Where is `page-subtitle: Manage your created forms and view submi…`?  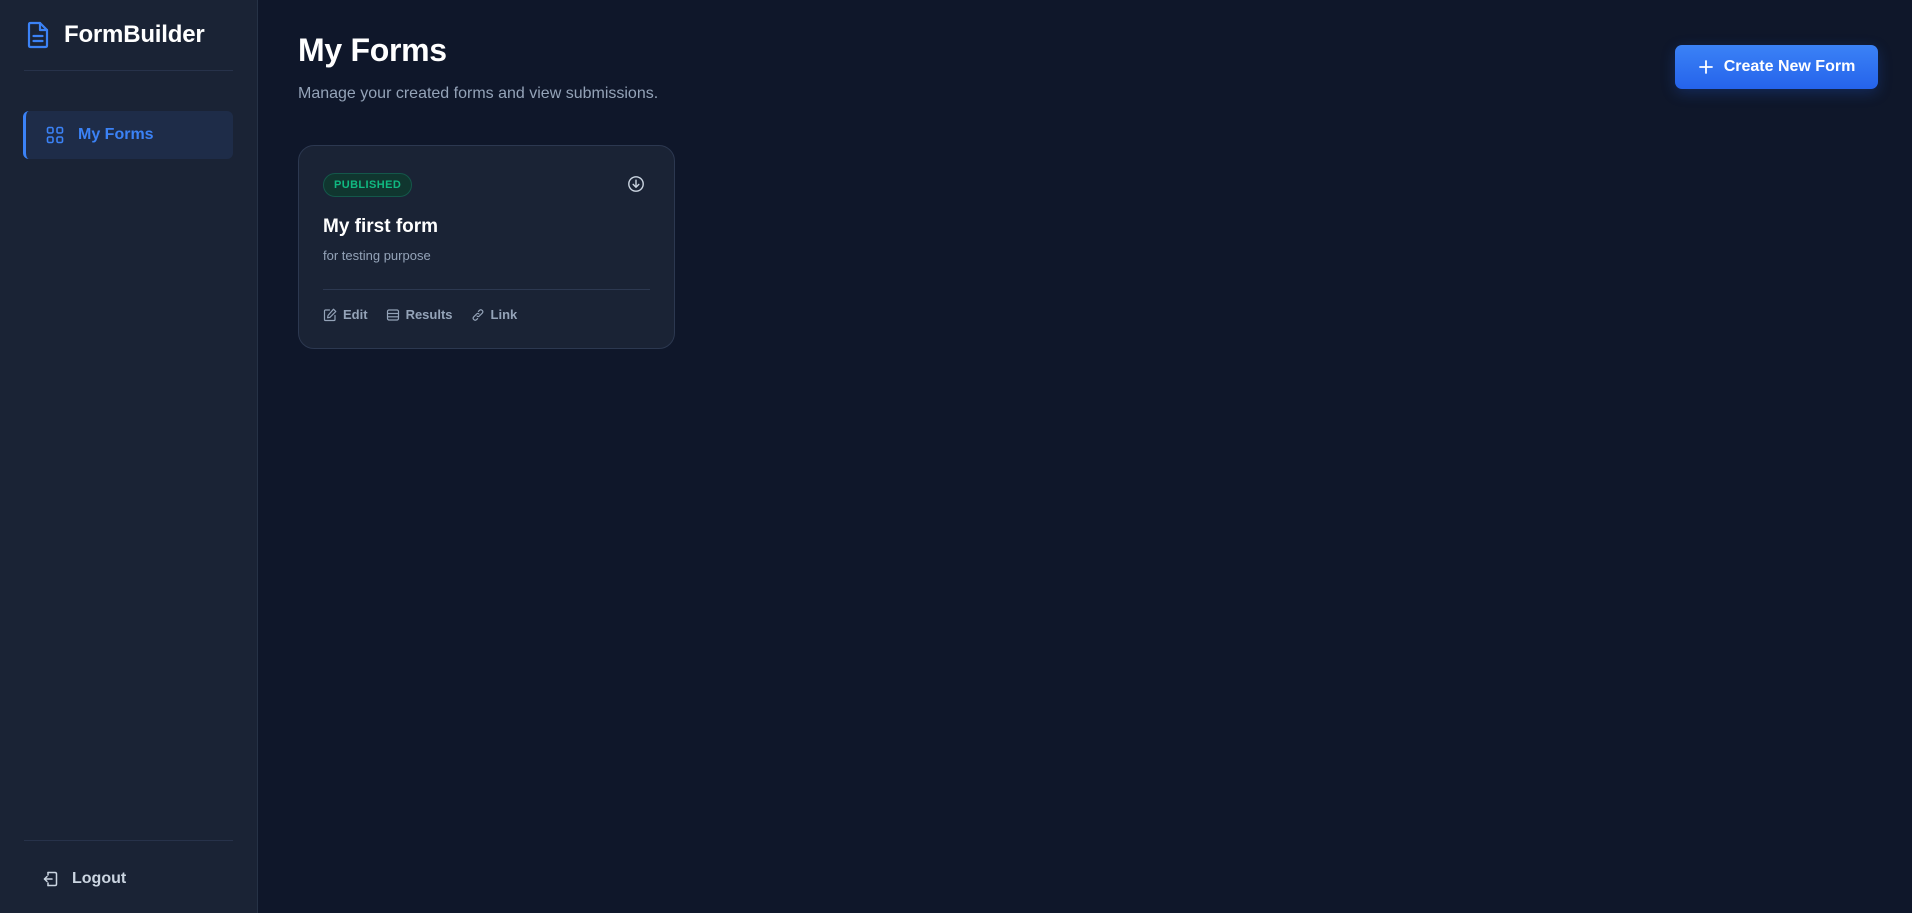
page-subtitle: Manage your created forms and view submi… is located at coordinates (478, 93).